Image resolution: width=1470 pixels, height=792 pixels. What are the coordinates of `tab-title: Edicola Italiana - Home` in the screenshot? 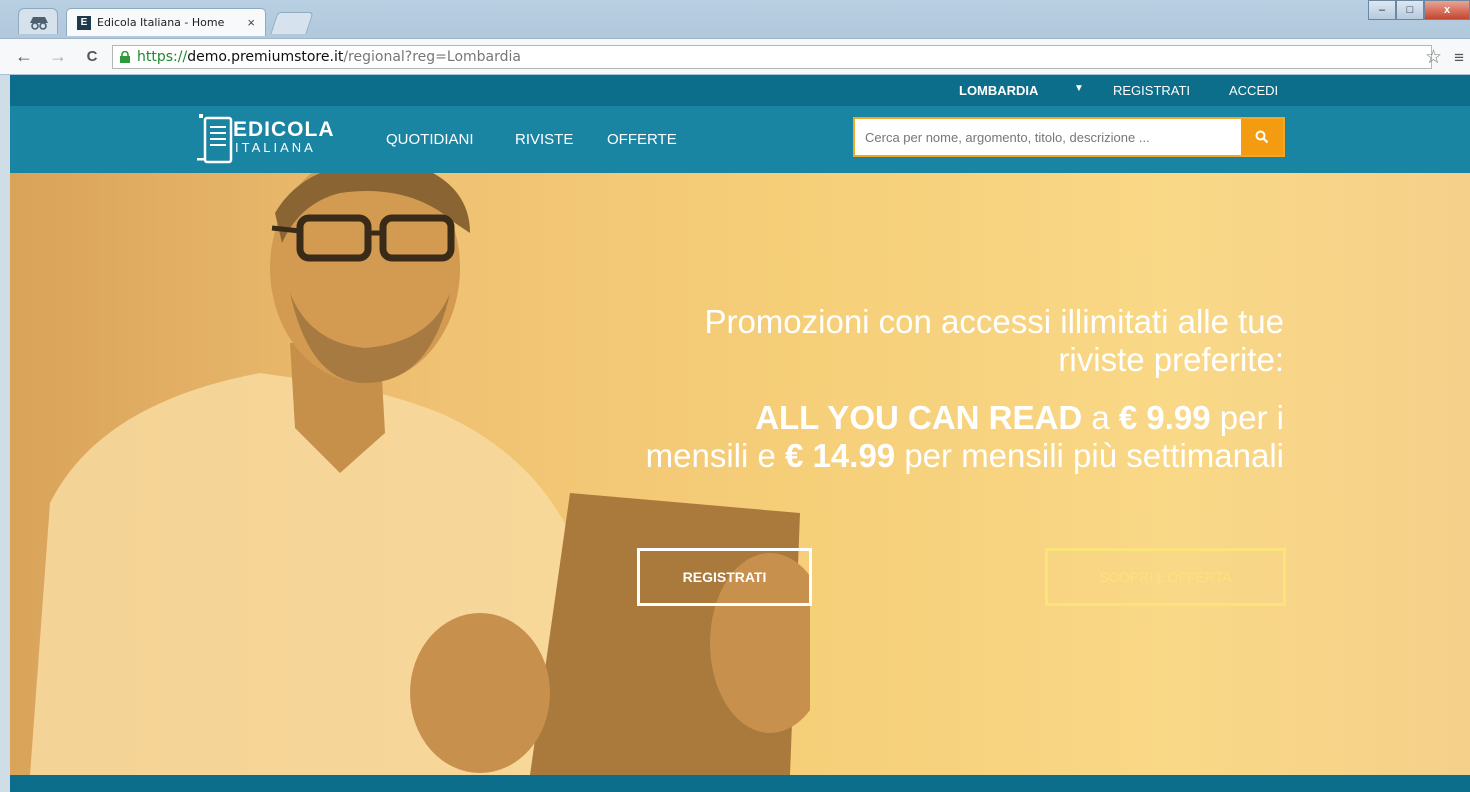 It's located at (161, 22).